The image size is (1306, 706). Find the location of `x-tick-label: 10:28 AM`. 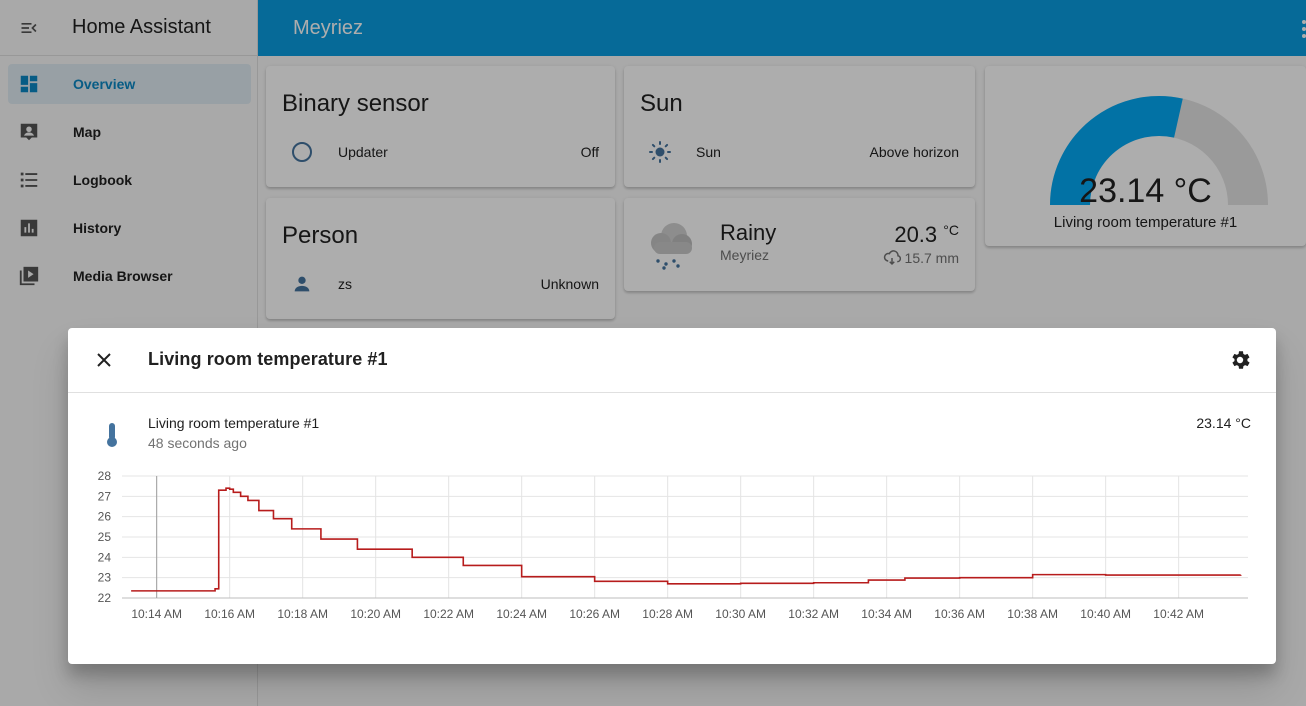

x-tick-label: 10:28 AM is located at coordinates (667, 614).